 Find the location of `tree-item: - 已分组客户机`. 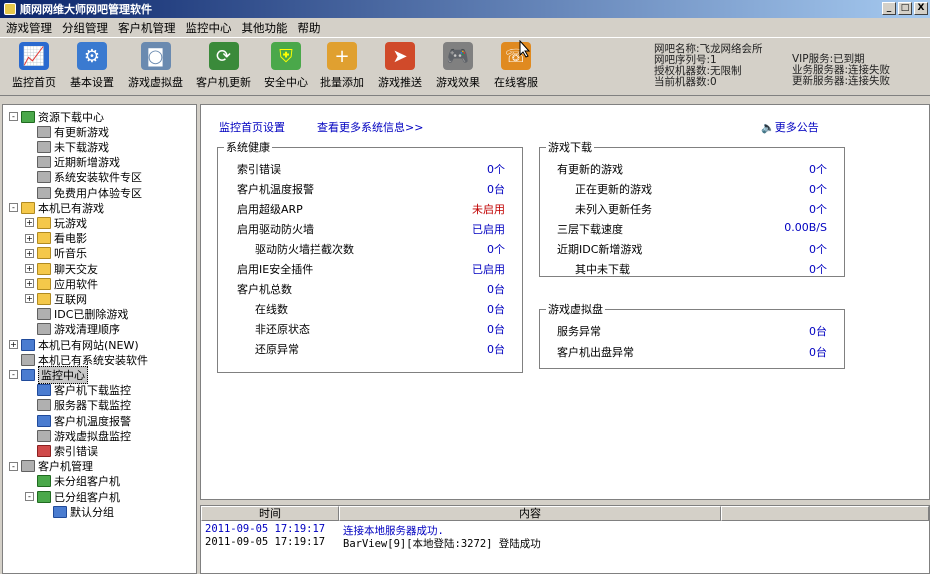

tree-item: - 已分组客户机 is located at coordinates (72, 496).